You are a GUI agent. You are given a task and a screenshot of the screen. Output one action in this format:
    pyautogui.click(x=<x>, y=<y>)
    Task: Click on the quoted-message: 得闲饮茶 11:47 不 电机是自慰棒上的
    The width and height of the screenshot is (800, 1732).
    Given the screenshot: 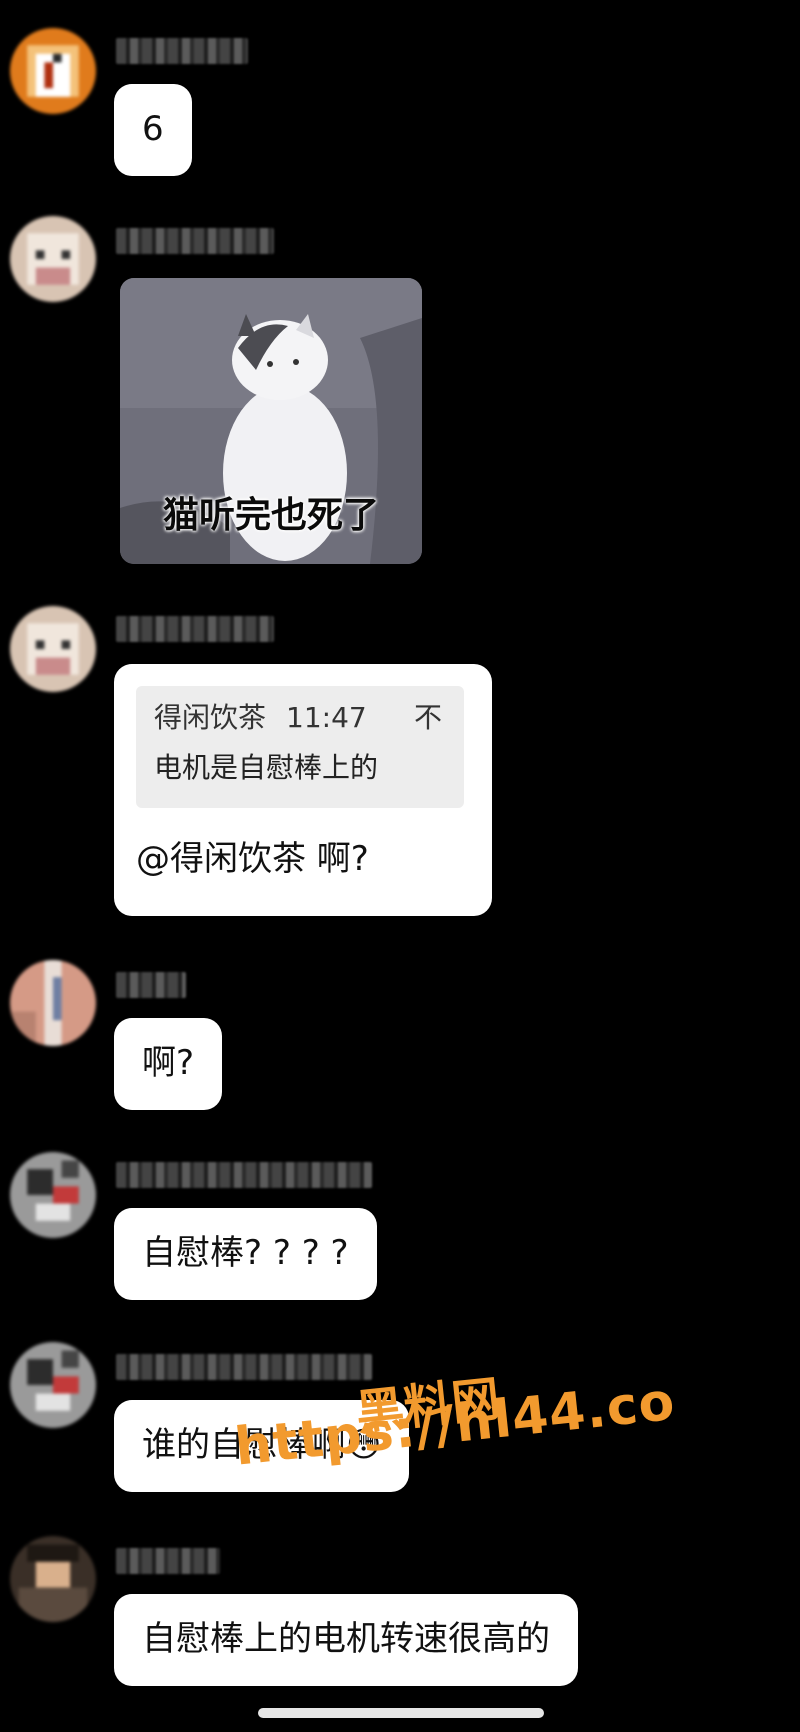 What is the action you would take?
    pyautogui.click(x=300, y=747)
    